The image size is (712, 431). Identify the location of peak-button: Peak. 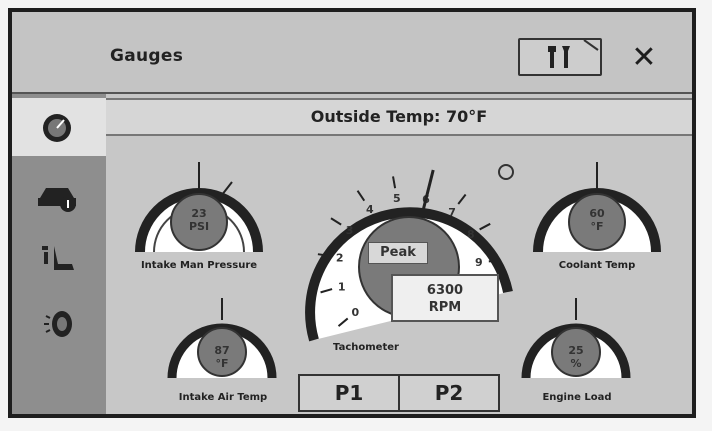
(398, 253).